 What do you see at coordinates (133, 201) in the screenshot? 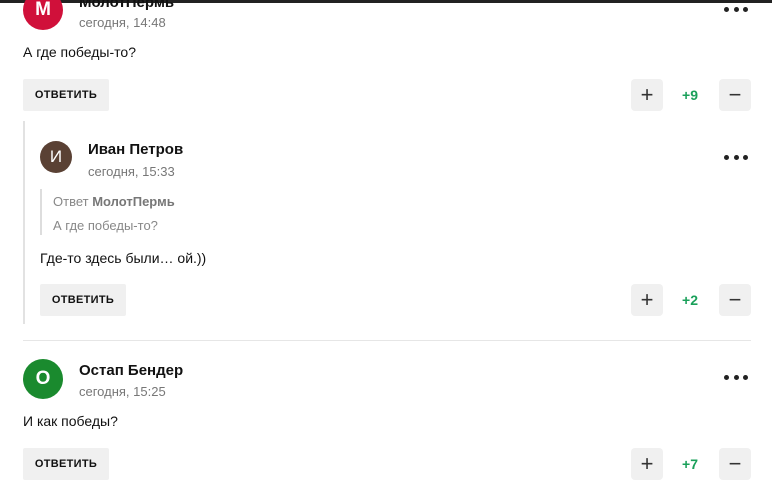
I see `quote-author: МолотПермь` at bounding box center [133, 201].